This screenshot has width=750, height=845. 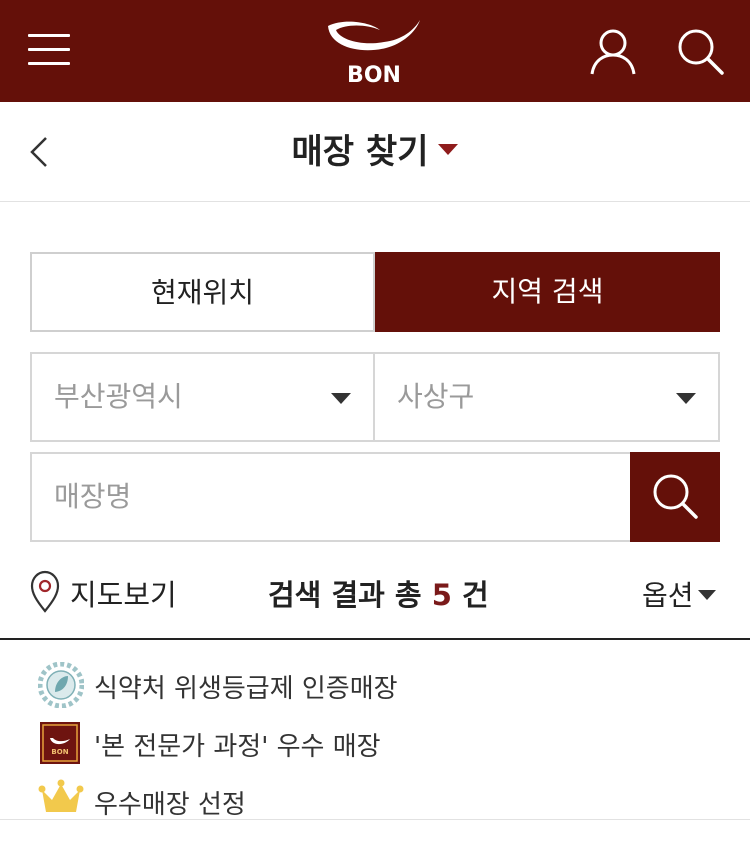 What do you see at coordinates (436, 396) in the screenshot?
I see `district-select-value: 사상구` at bounding box center [436, 396].